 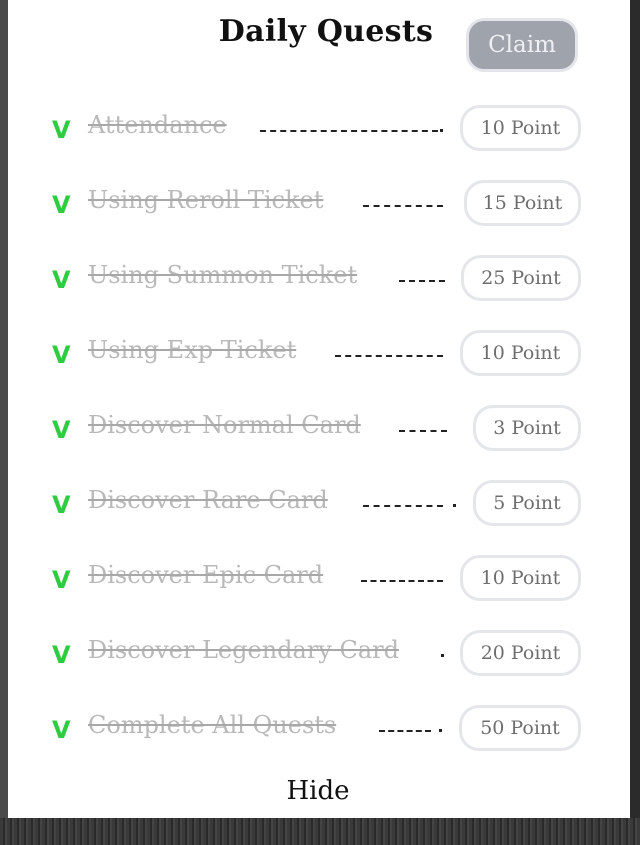 What do you see at coordinates (527, 503) in the screenshot?
I see `quest-points-badge: 5 Point` at bounding box center [527, 503].